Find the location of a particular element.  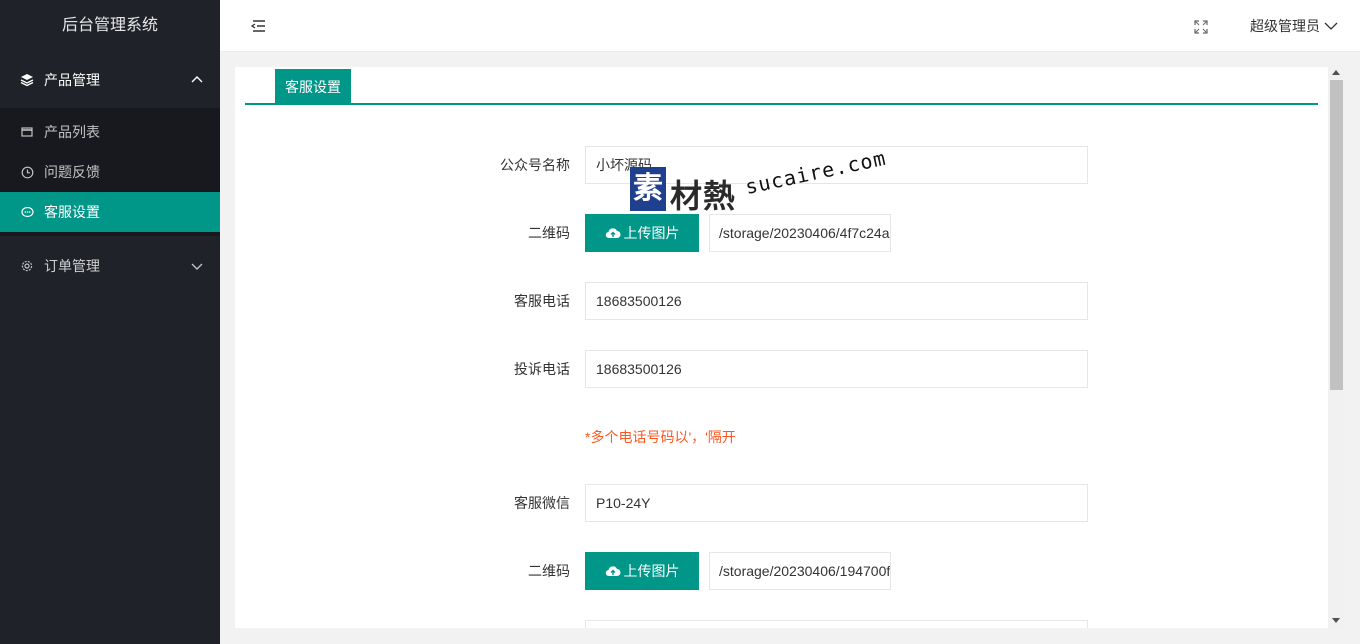

scroll-up-arrow-icon is located at coordinates (1336, 72).